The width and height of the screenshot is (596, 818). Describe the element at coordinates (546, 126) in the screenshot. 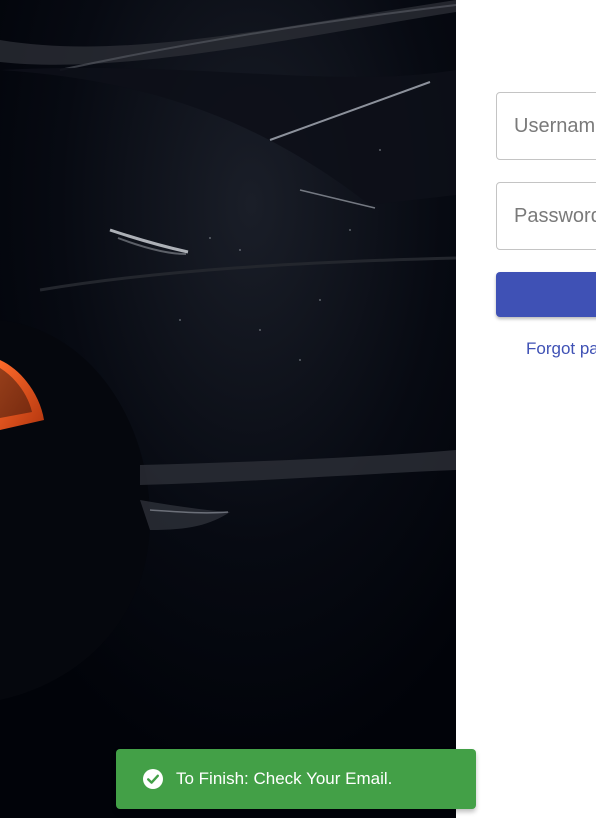

I see `username-field` at that location.